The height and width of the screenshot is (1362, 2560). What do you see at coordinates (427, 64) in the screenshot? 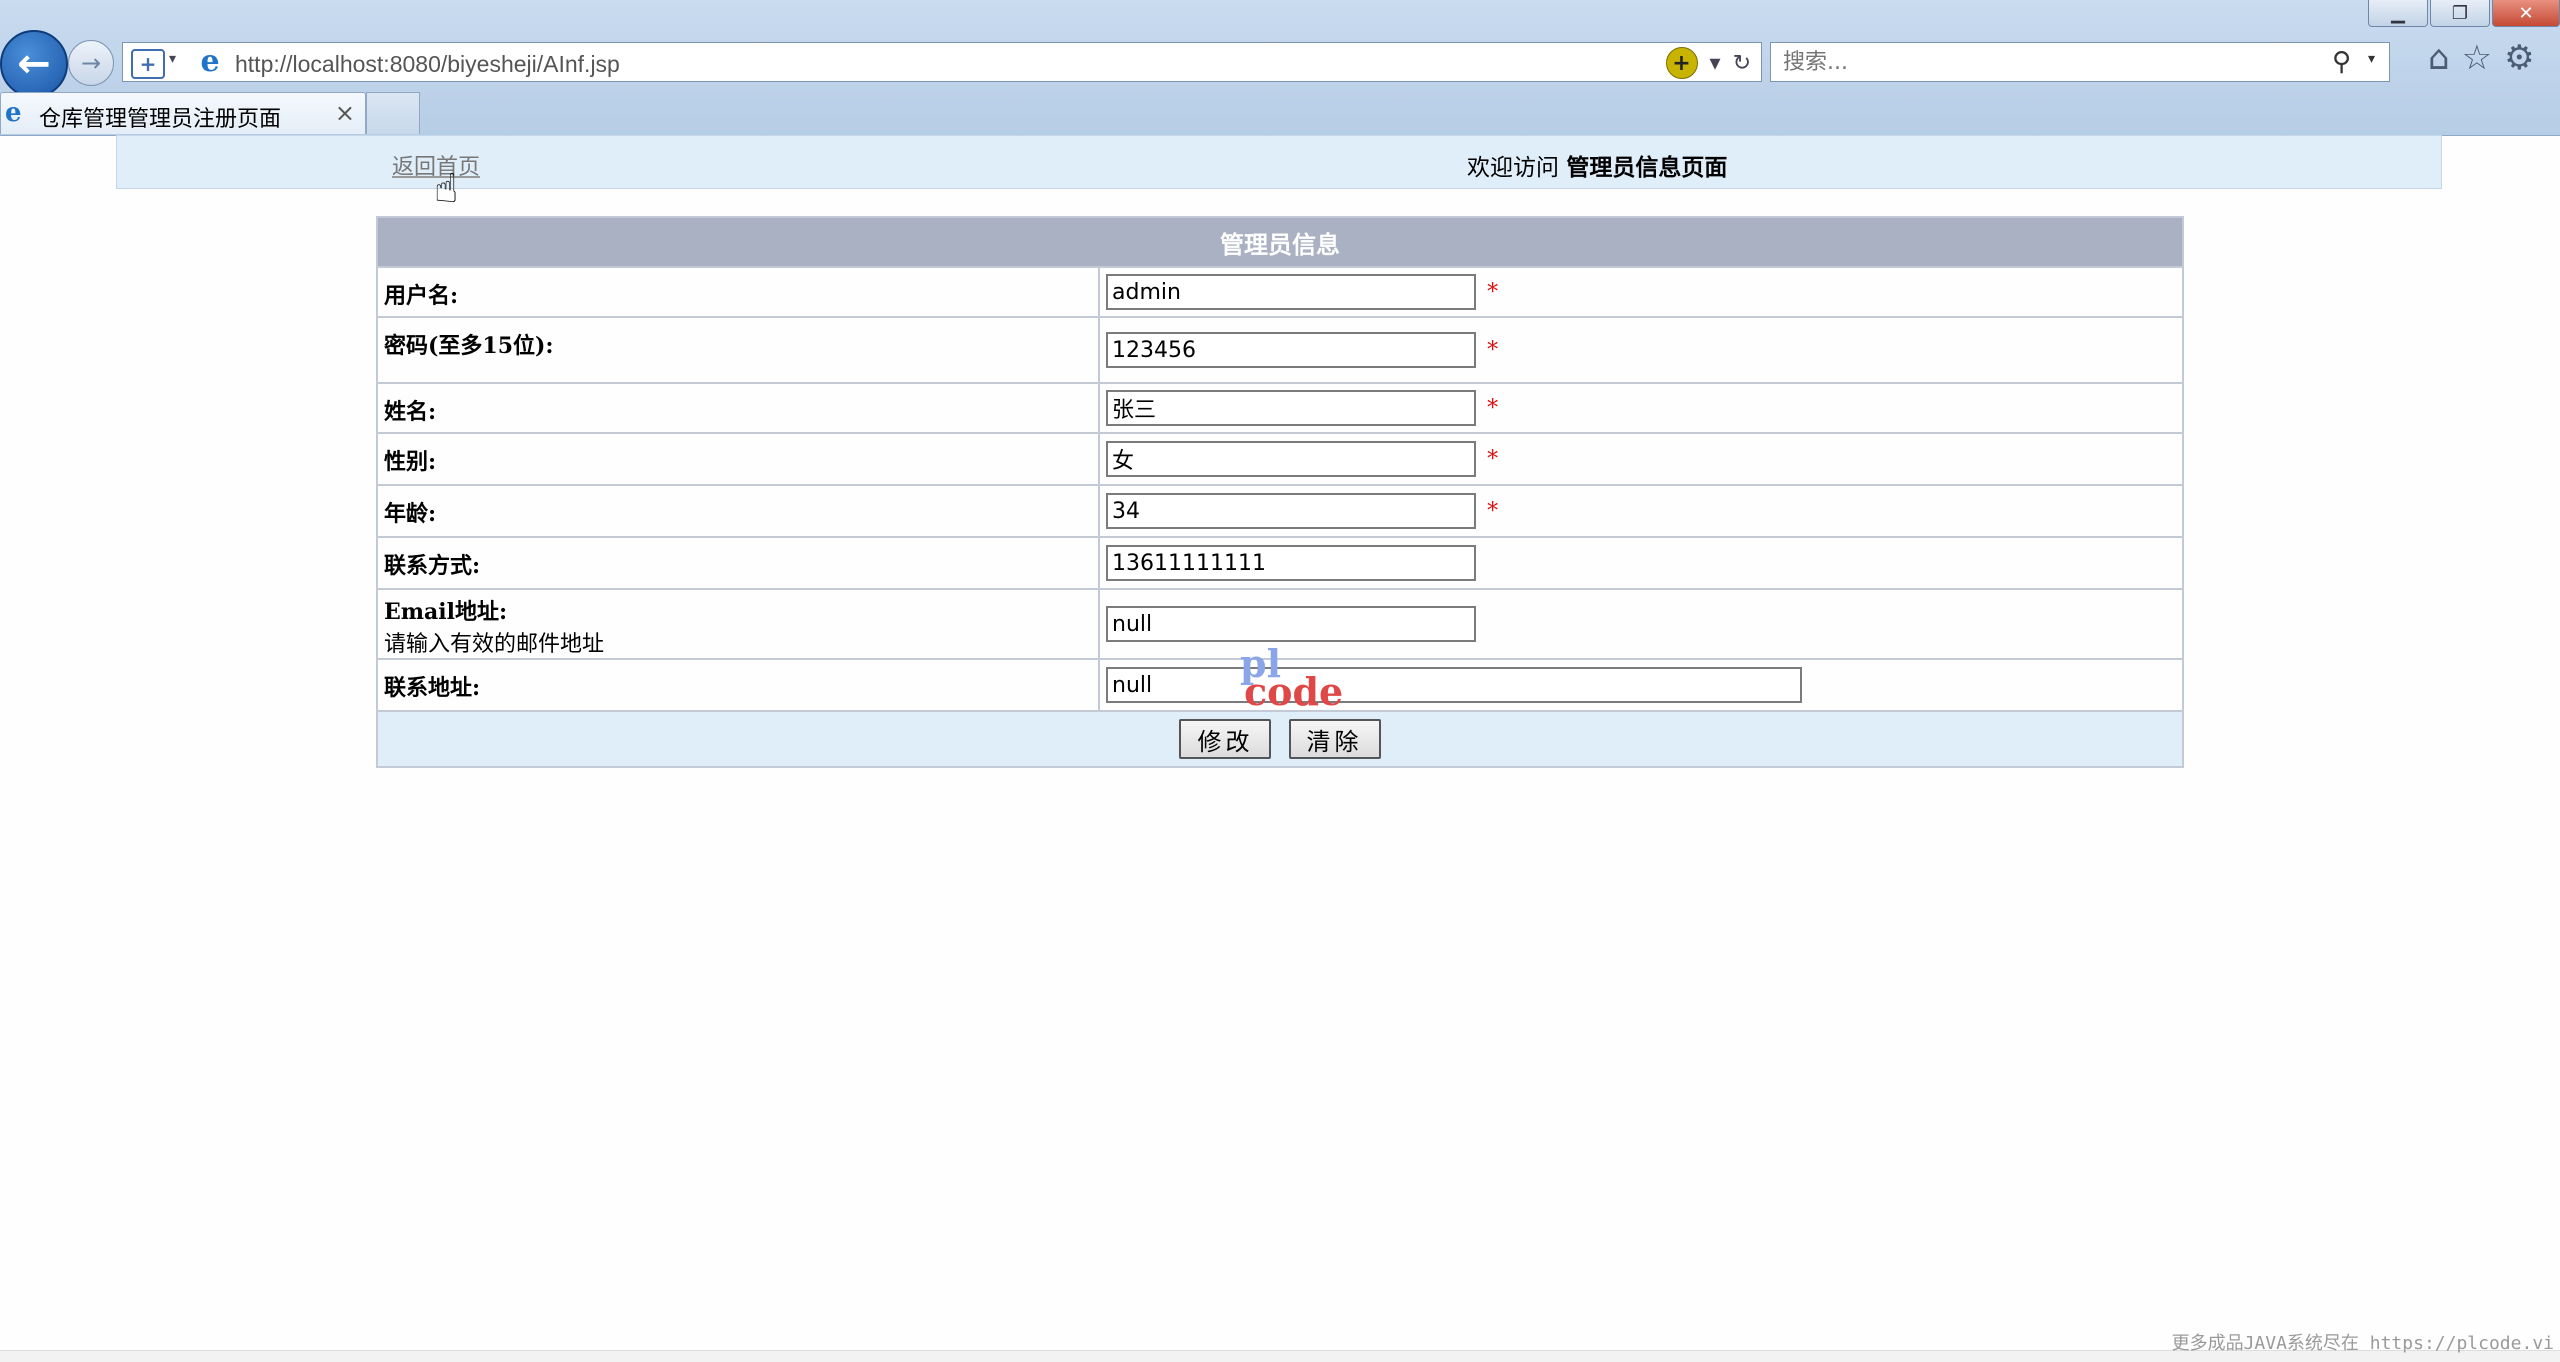
I see `address-url: http://localhost:8080/biyesheji/AInf.jsp` at bounding box center [427, 64].